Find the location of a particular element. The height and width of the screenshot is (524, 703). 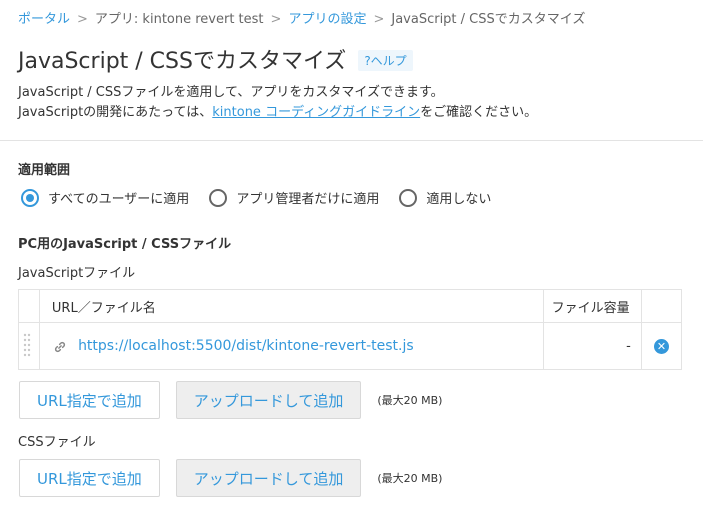

page-title: JavaScript / CSSでカスタマイズ is located at coordinates (182, 61).